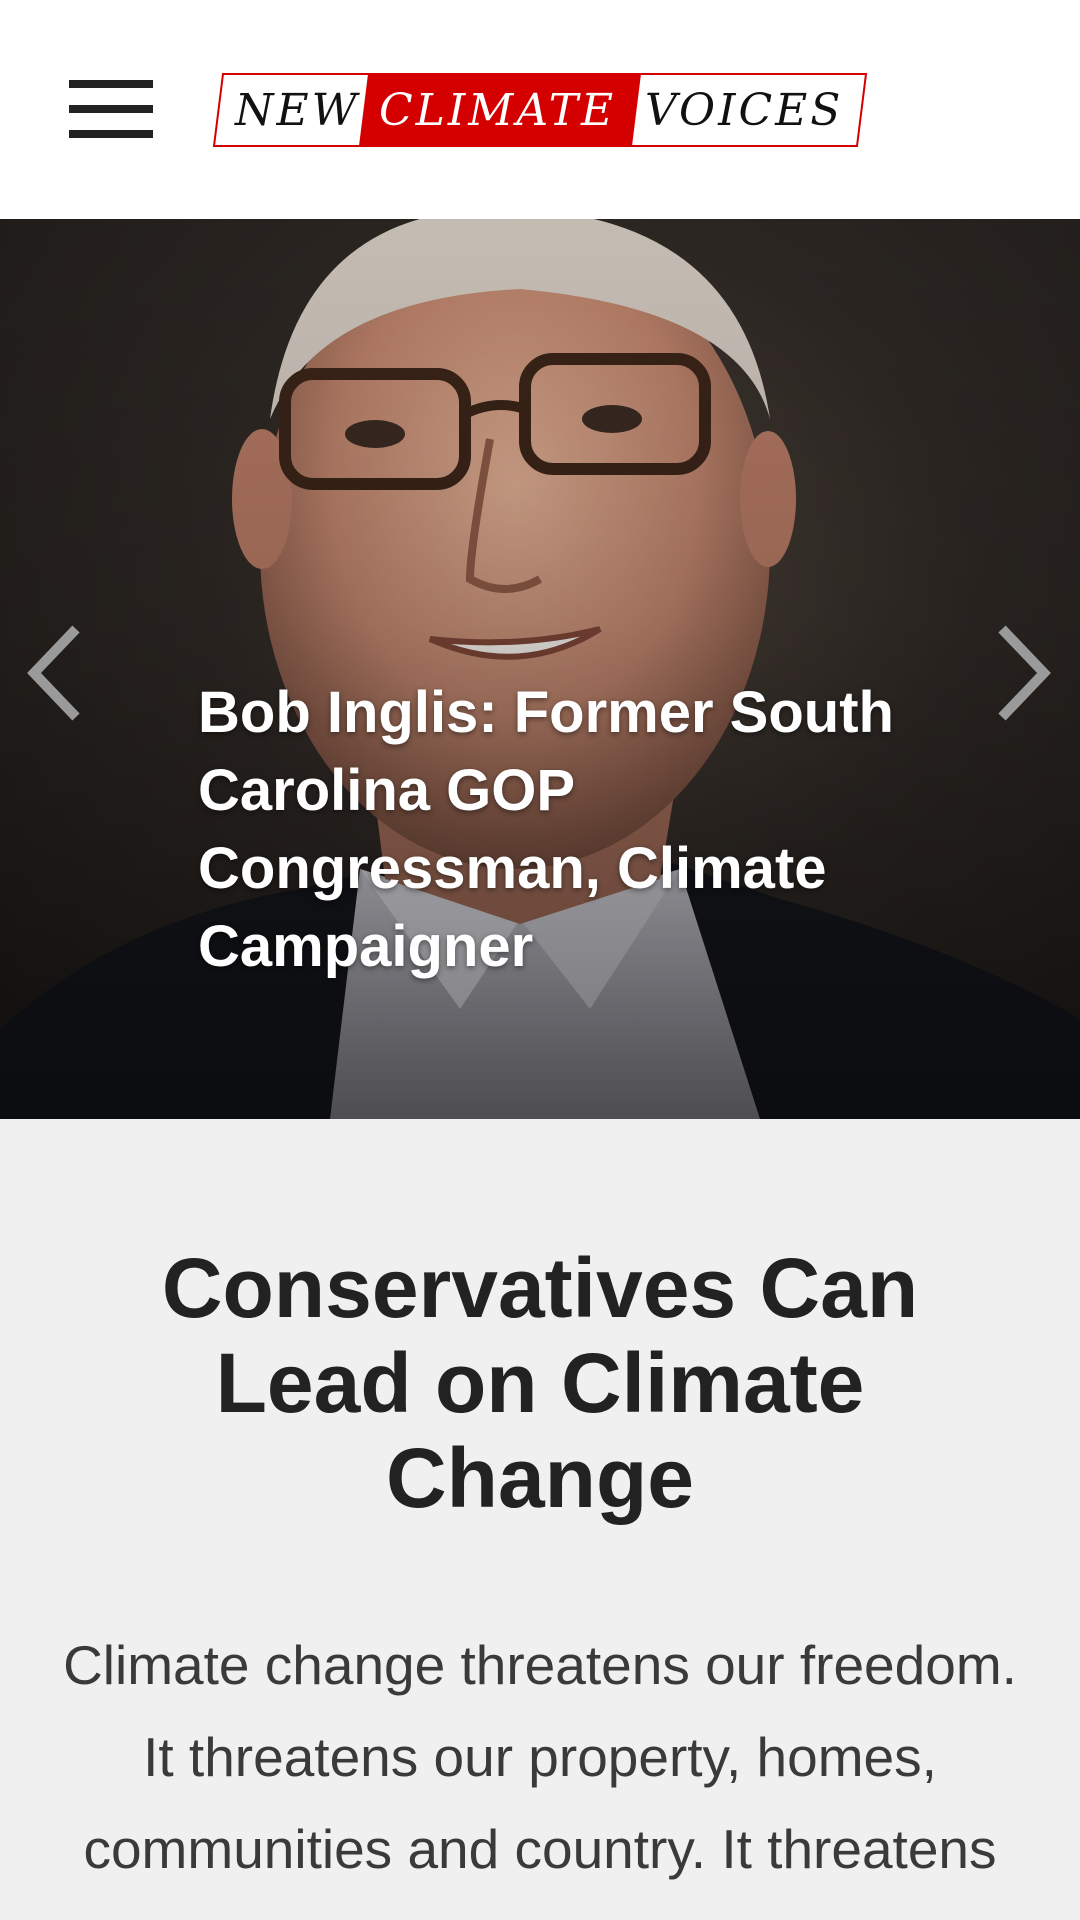  I want to click on page-title: Conservatives Can Lead on Climate Change, so click(540, 1383).